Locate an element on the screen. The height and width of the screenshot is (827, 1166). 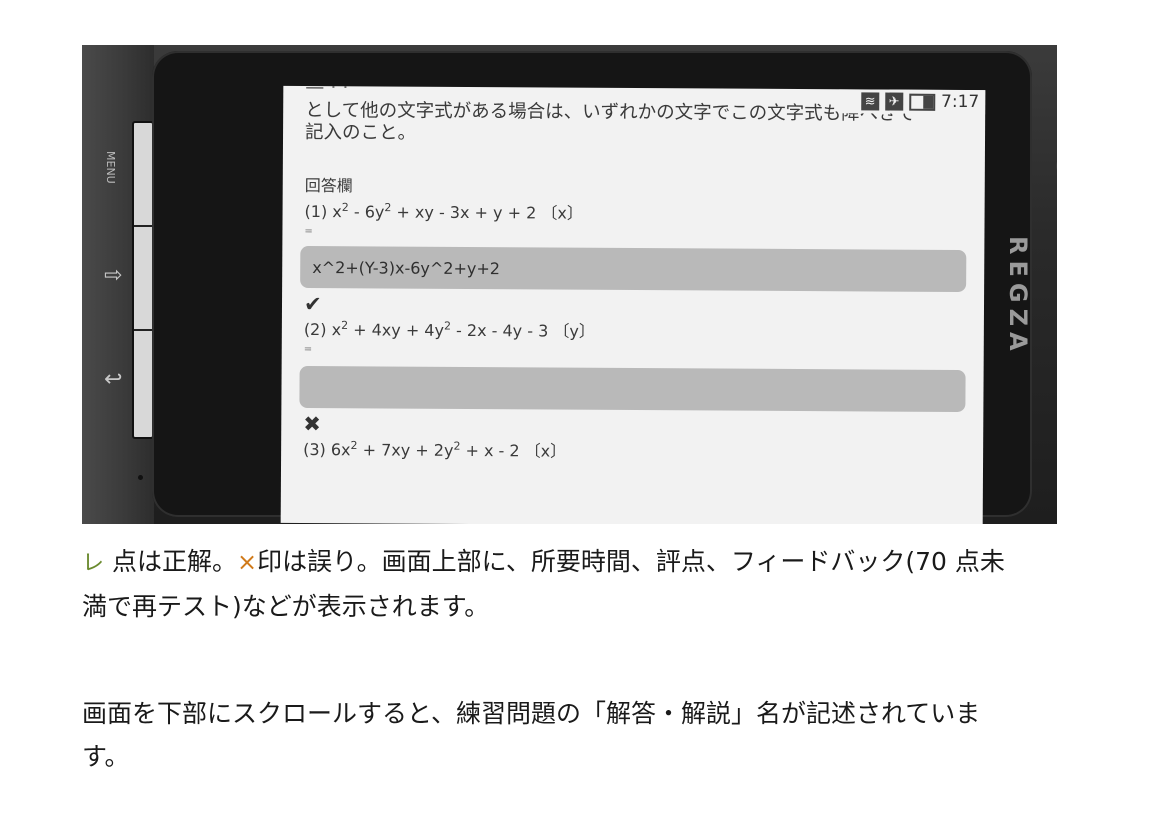
question-1: (1) x2 - 6y2 + xy - 3x + y + 2 〔x〕 is located at coordinates (444, 211).